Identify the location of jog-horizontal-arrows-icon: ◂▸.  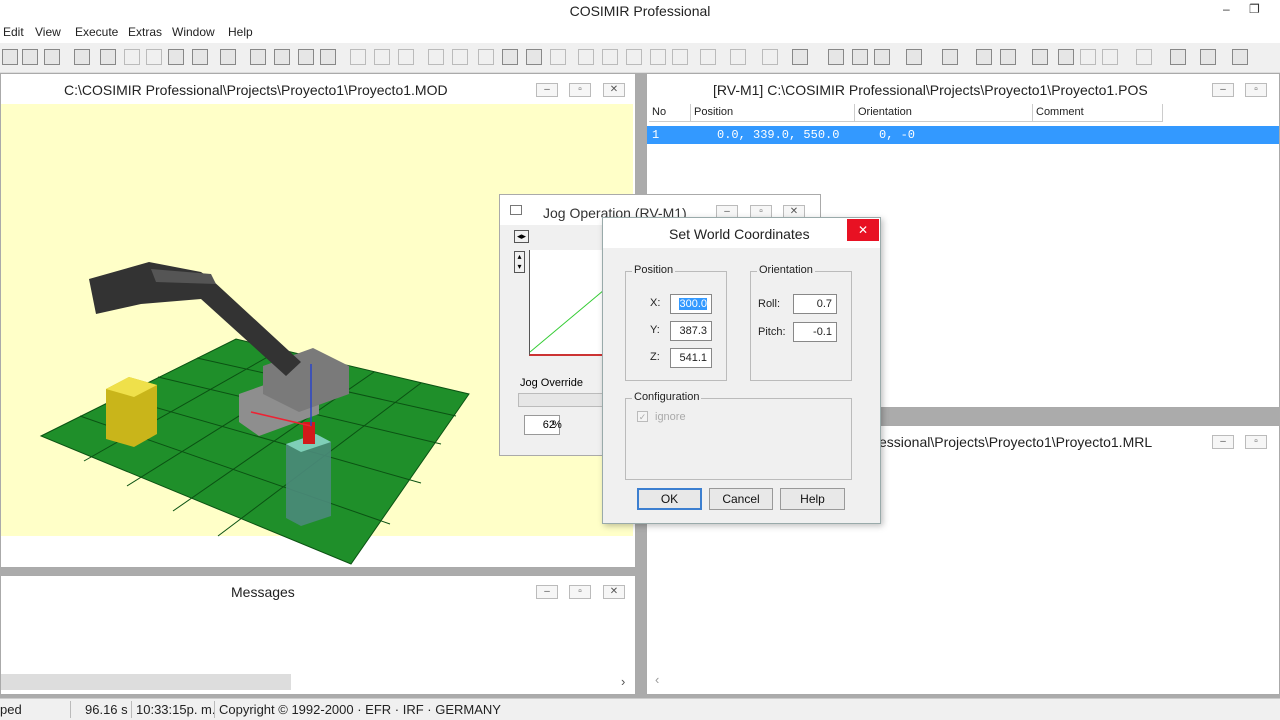
(522, 236).